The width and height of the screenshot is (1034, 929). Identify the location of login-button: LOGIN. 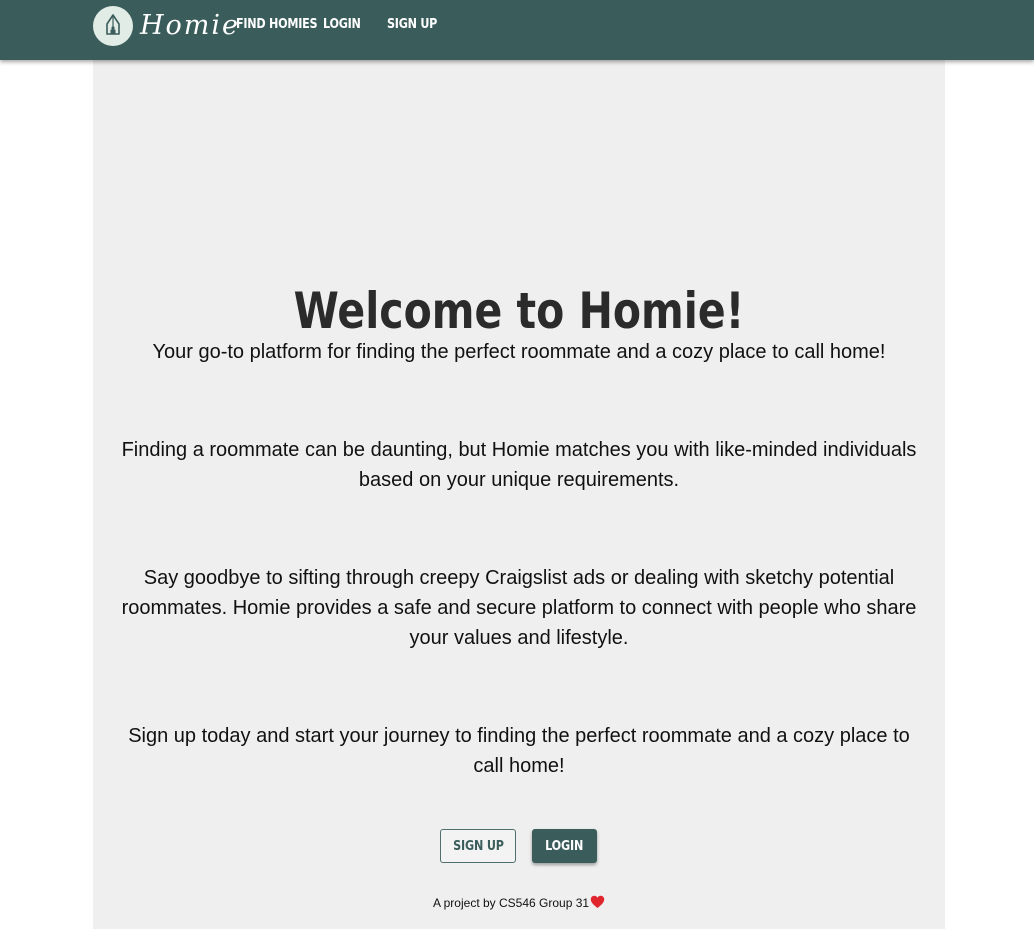
(564, 846).